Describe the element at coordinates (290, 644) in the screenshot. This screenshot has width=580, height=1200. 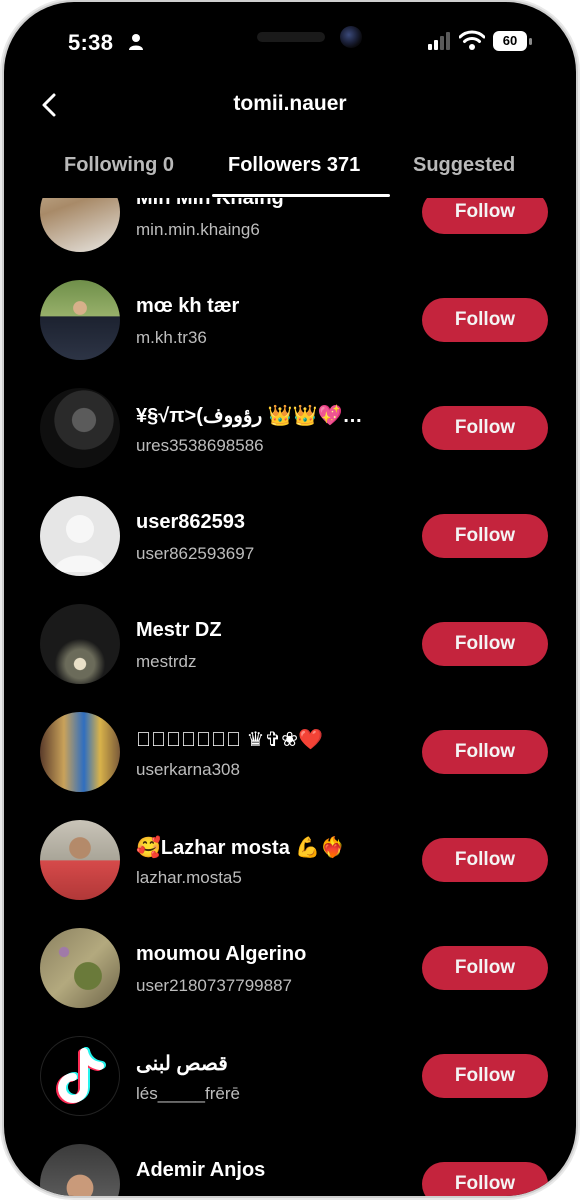
I see `list-item: Mestr DZ mestrdz Follow` at that location.